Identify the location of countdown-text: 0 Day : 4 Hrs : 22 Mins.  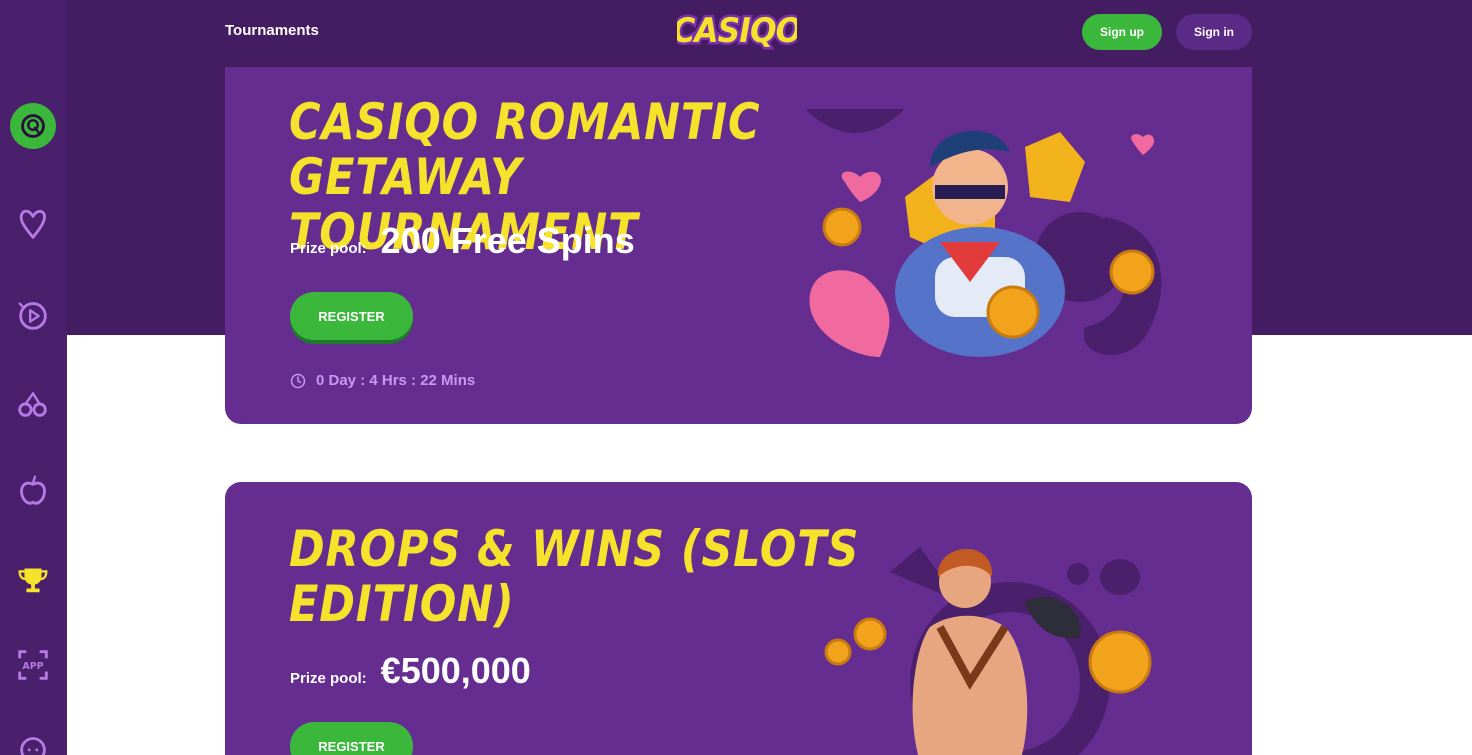
(396, 380).